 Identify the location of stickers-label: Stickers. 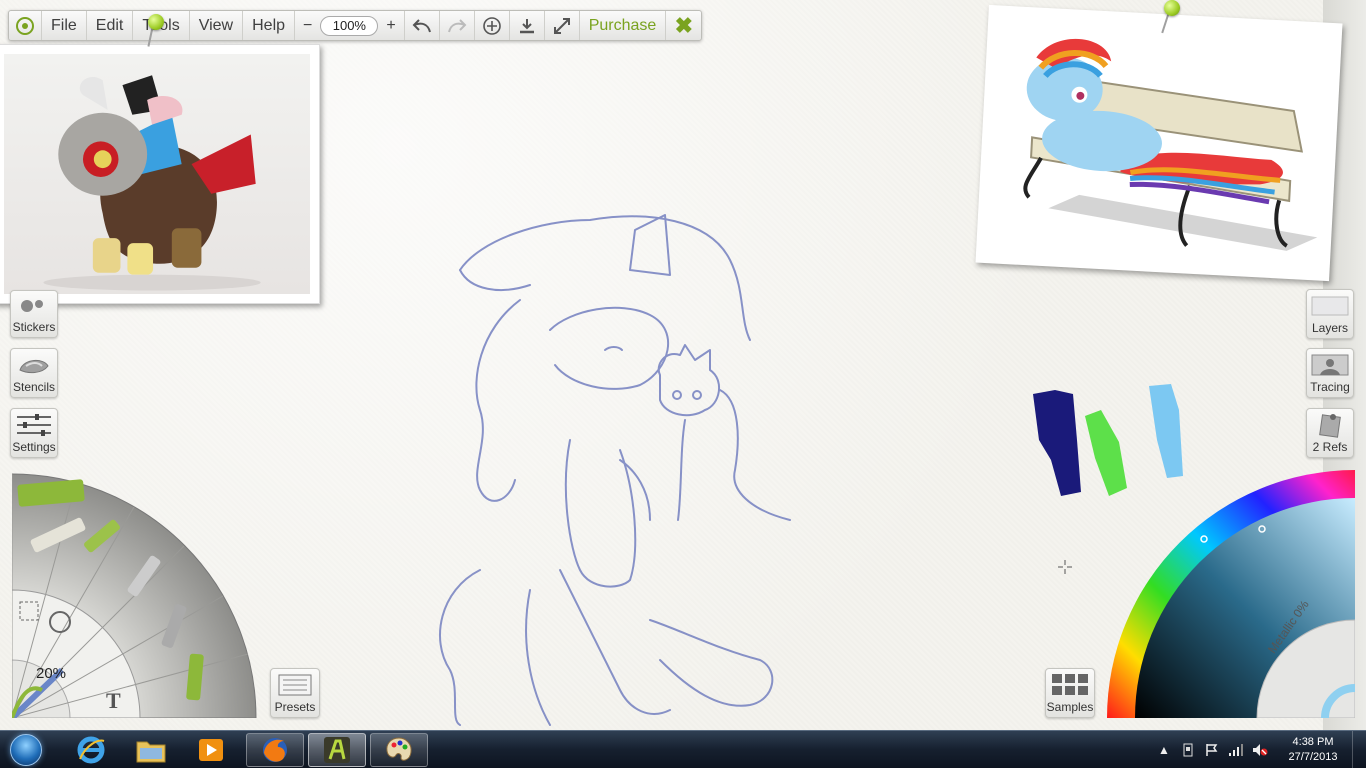
(34, 327).